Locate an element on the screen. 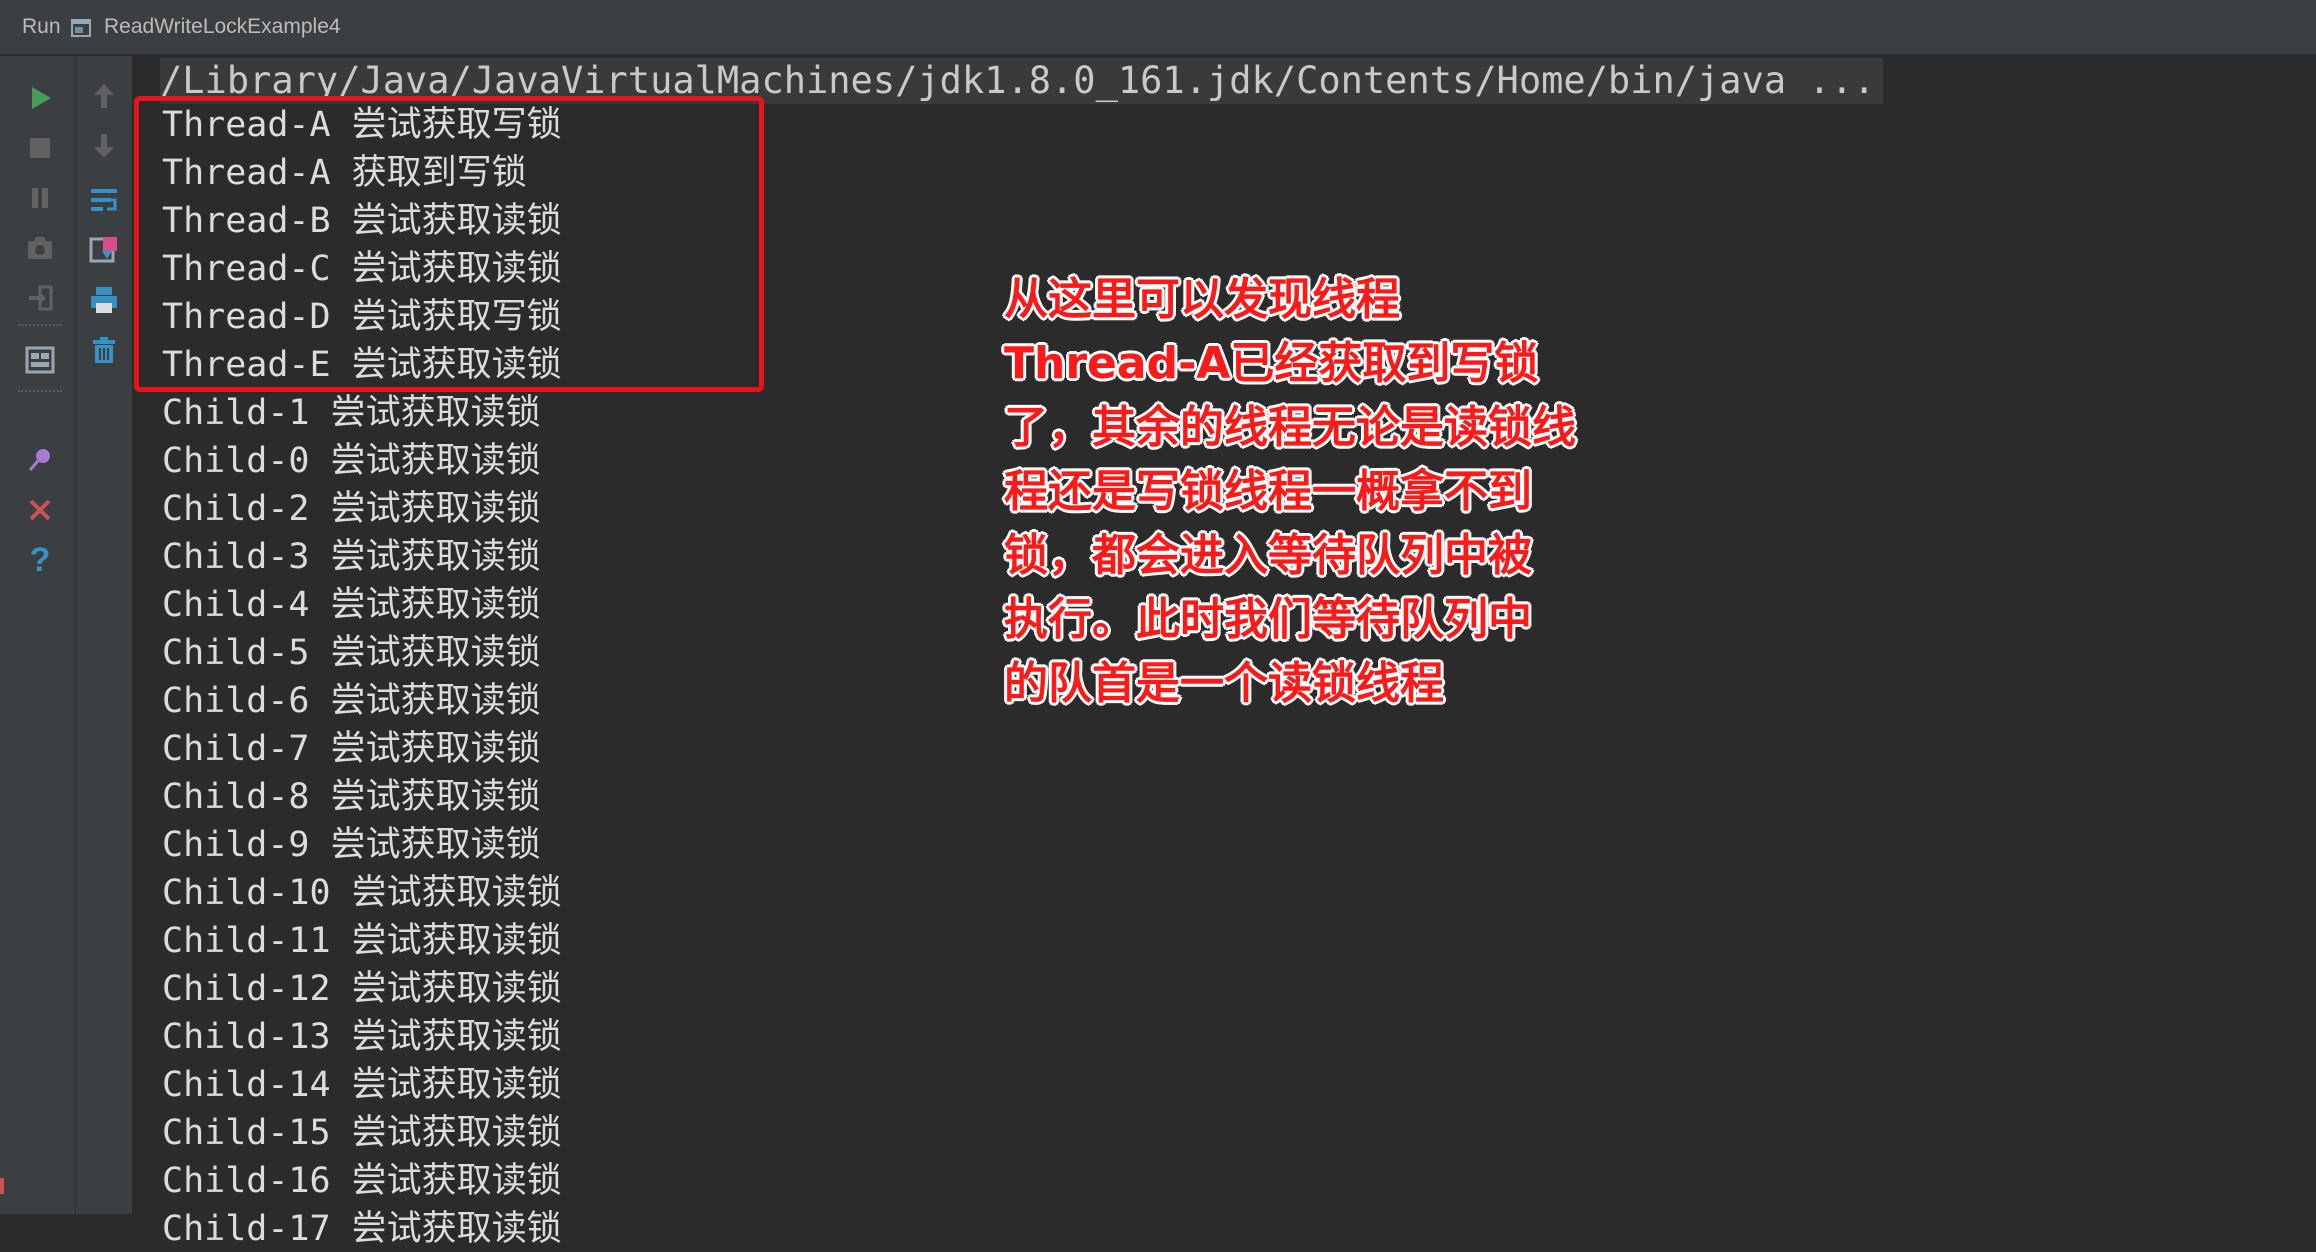 This screenshot has width=2316, height=1252. console-line: Child-15 尝试获取读锁 is located at coordinates (362, 1133).